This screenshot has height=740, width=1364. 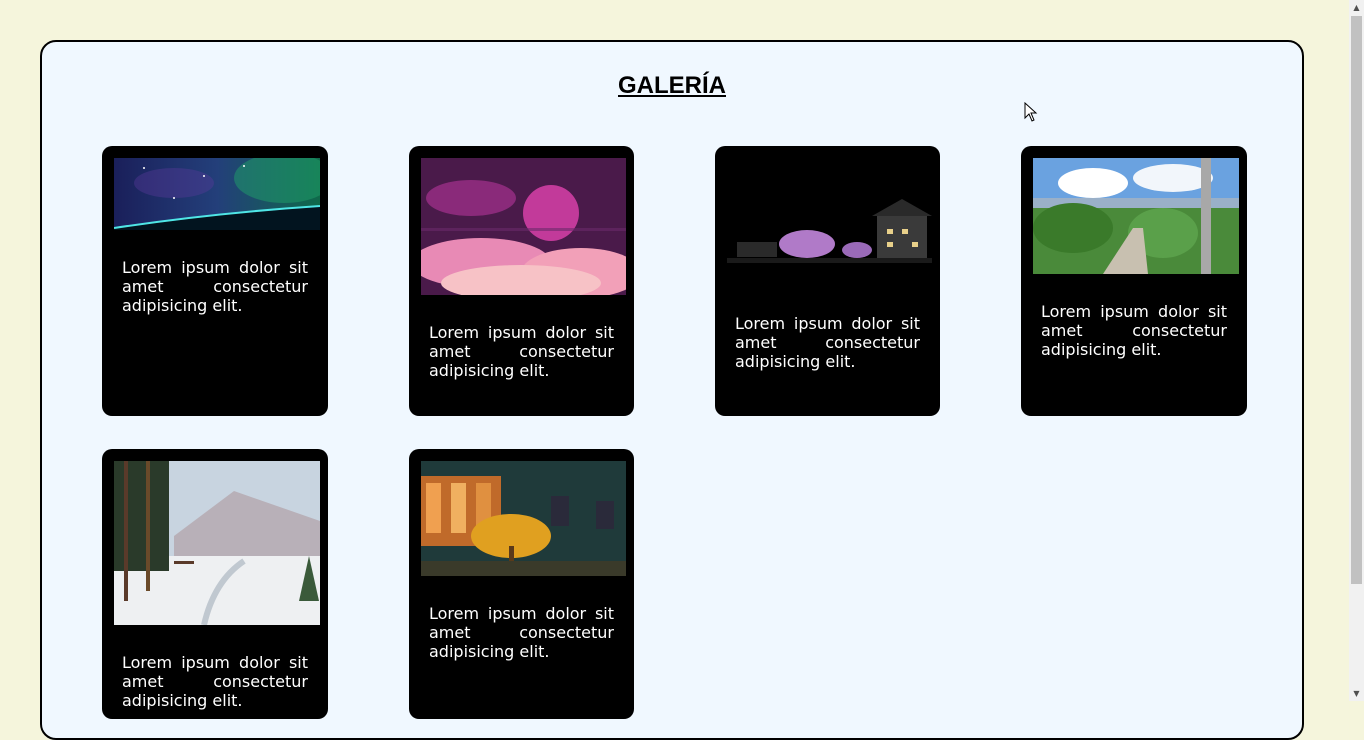 I want to click on mouse-pointer-icon, so click(x=1031, y=112).